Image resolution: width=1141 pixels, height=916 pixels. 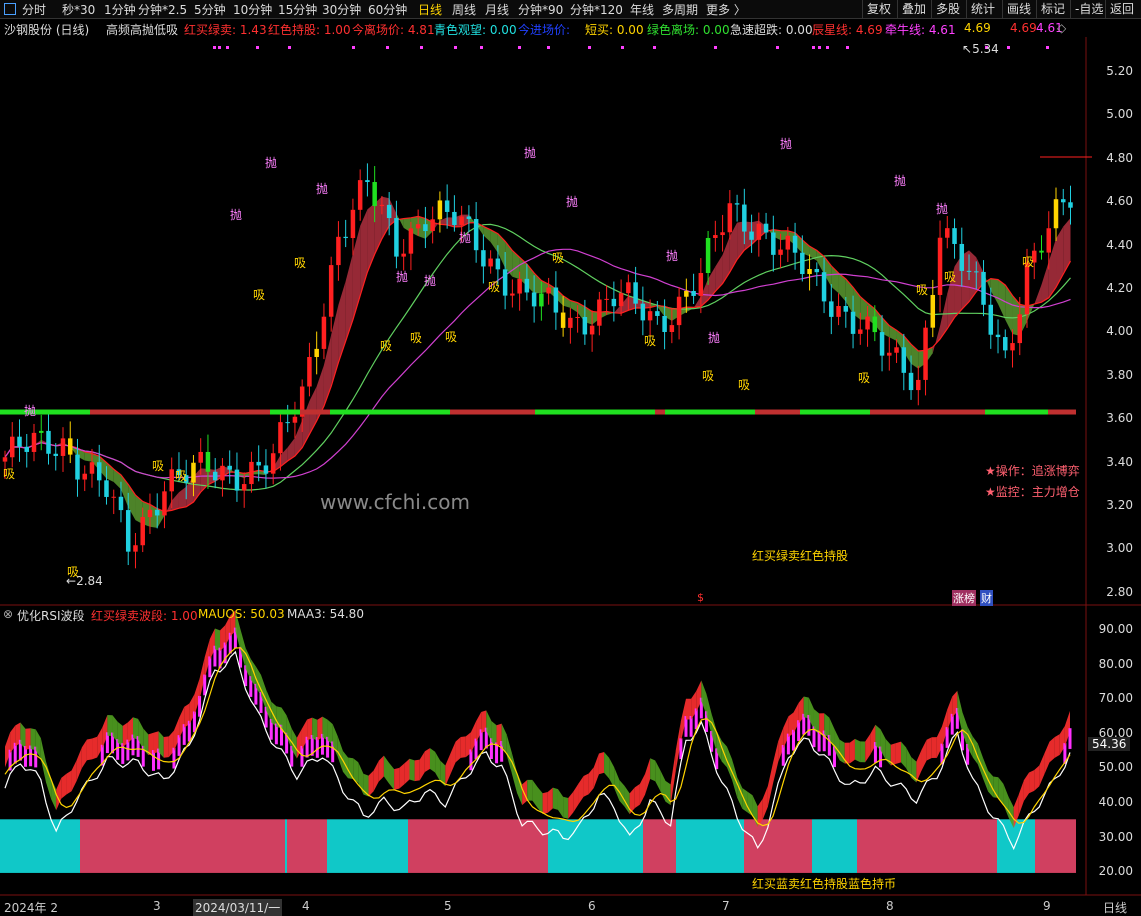 What do you see at coordinates (157, 906) in the screenshot?
I see `date-tick: 3` at bounding box center [157, 906].